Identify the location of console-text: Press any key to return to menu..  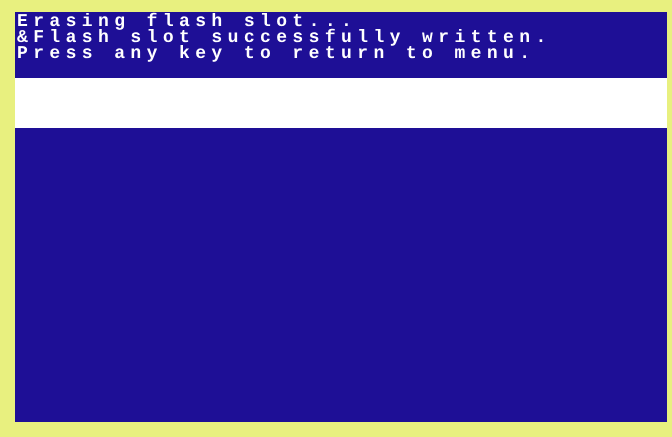
(276, 54).